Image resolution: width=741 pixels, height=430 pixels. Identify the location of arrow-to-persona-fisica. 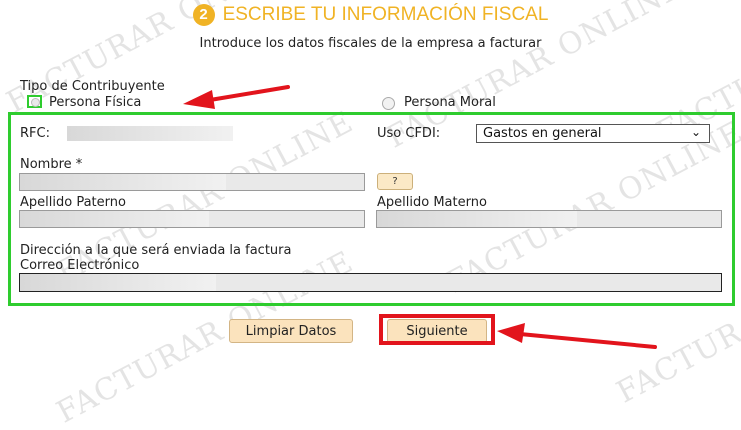
(236, 97).